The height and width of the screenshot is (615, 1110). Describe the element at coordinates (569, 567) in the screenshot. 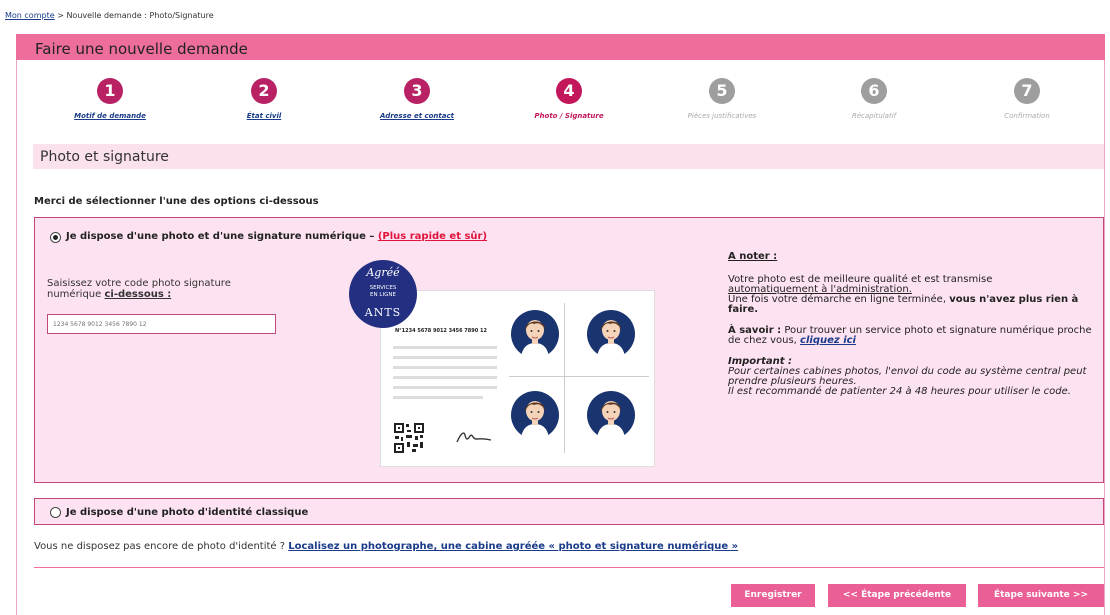

I see `footer-divider` at that location.